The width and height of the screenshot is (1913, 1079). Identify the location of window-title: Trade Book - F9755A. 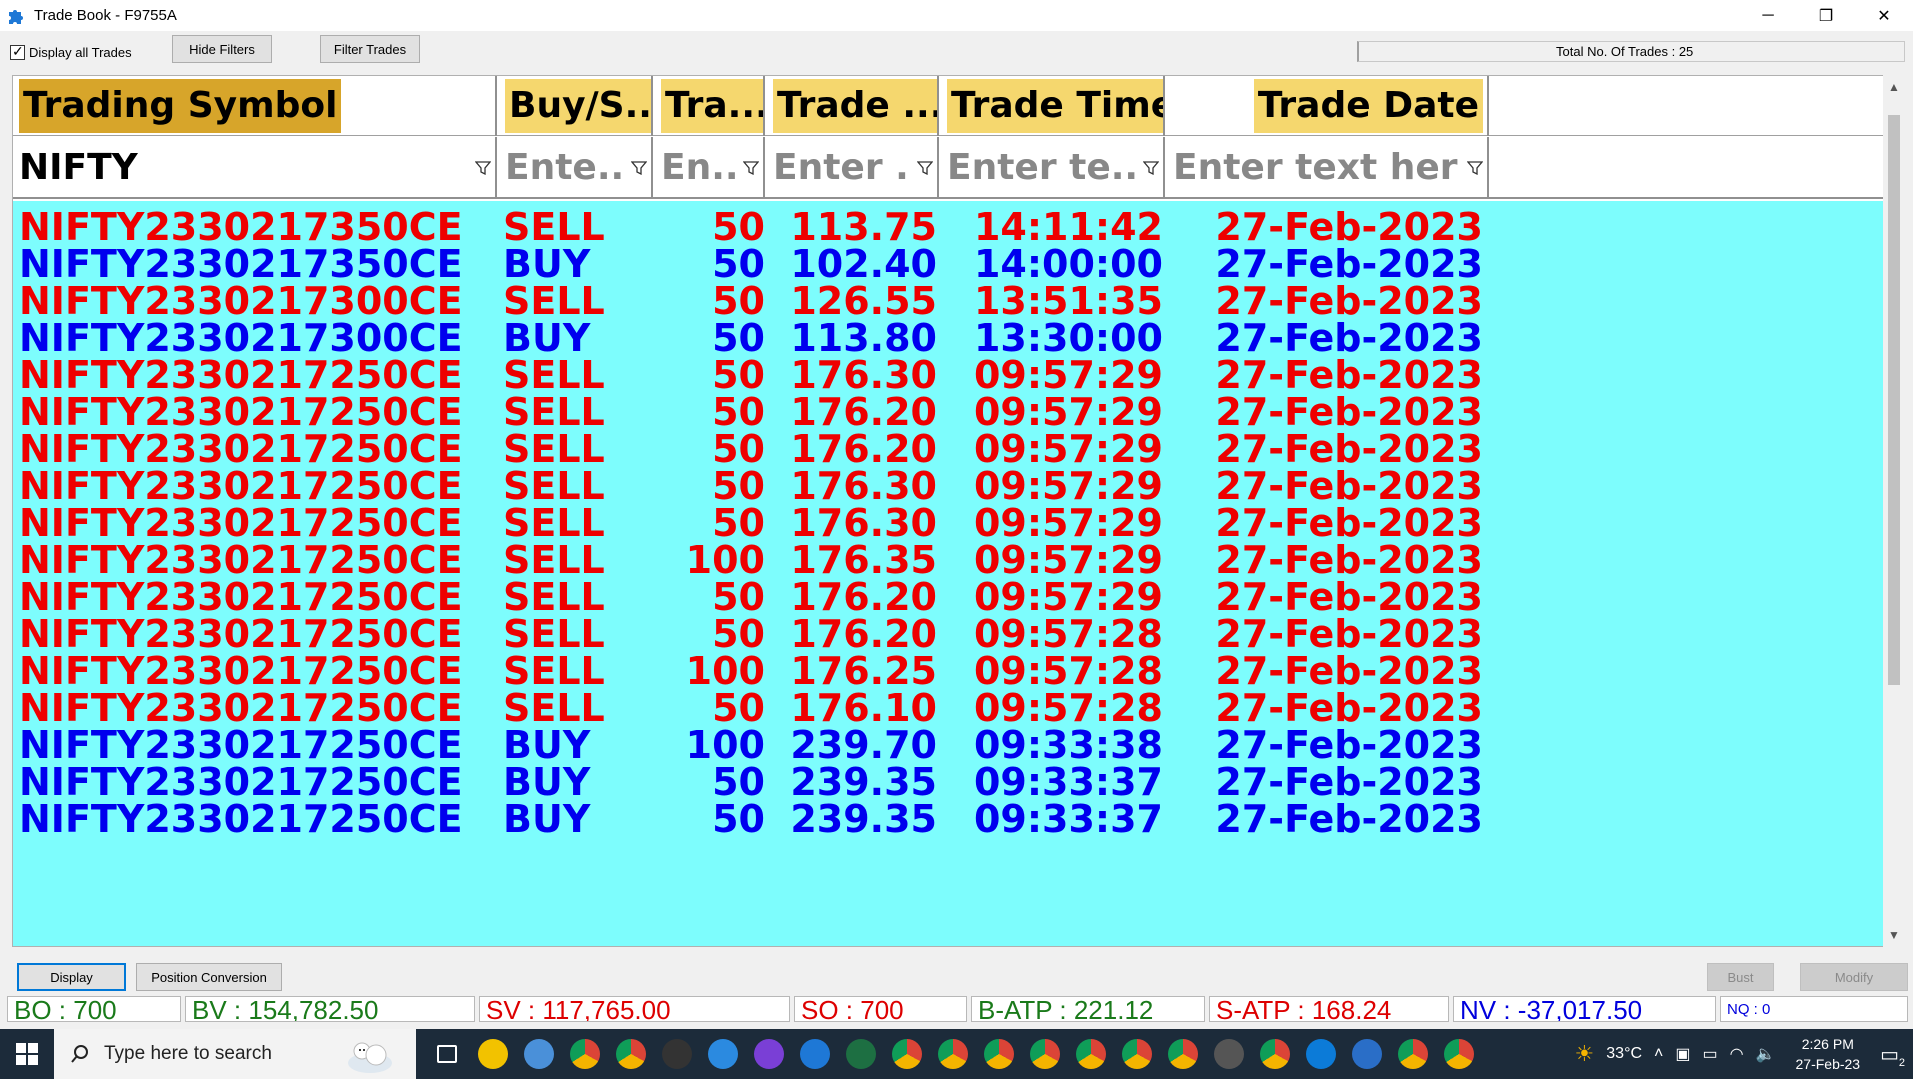
(105, 15).